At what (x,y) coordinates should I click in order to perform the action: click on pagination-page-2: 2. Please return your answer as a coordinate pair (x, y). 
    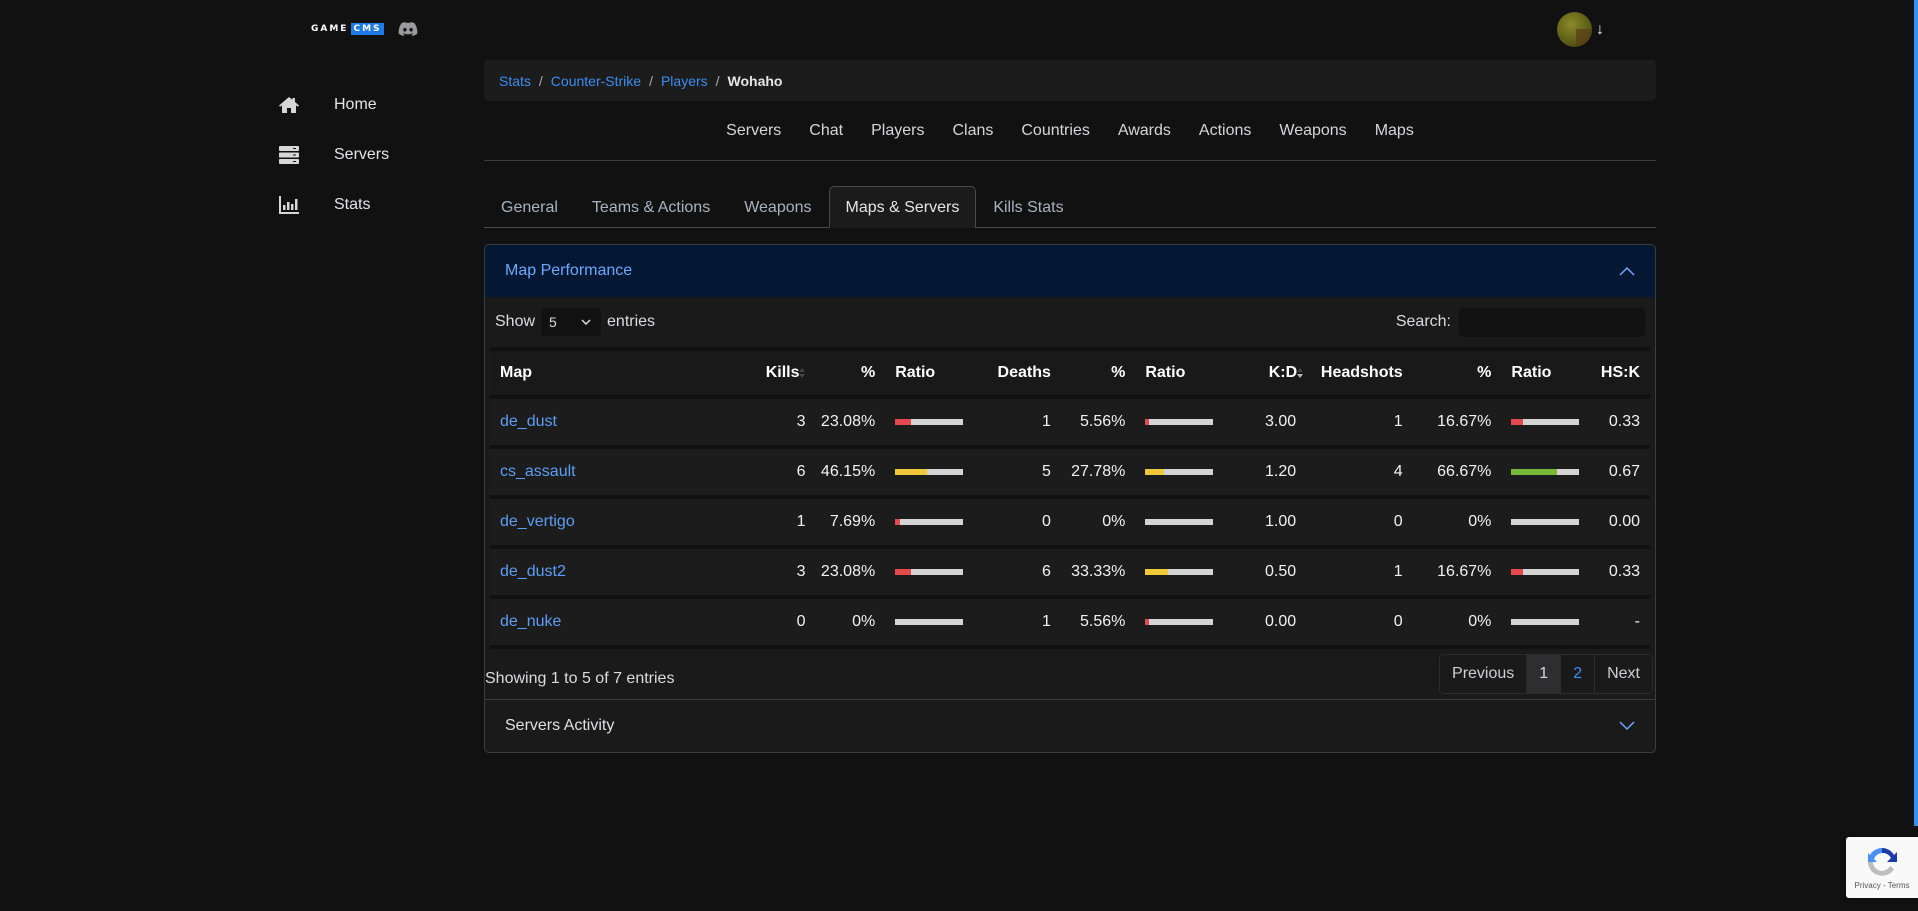
    Looking at the image, I should click on (1577, 674).